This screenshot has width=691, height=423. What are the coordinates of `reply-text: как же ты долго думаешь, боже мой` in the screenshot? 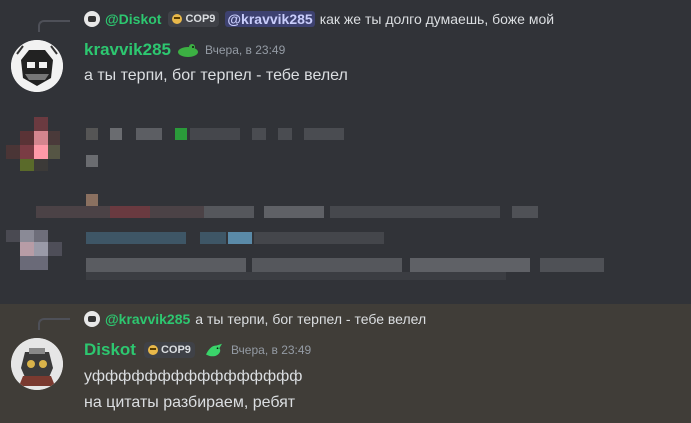 It's located at (437, 19).